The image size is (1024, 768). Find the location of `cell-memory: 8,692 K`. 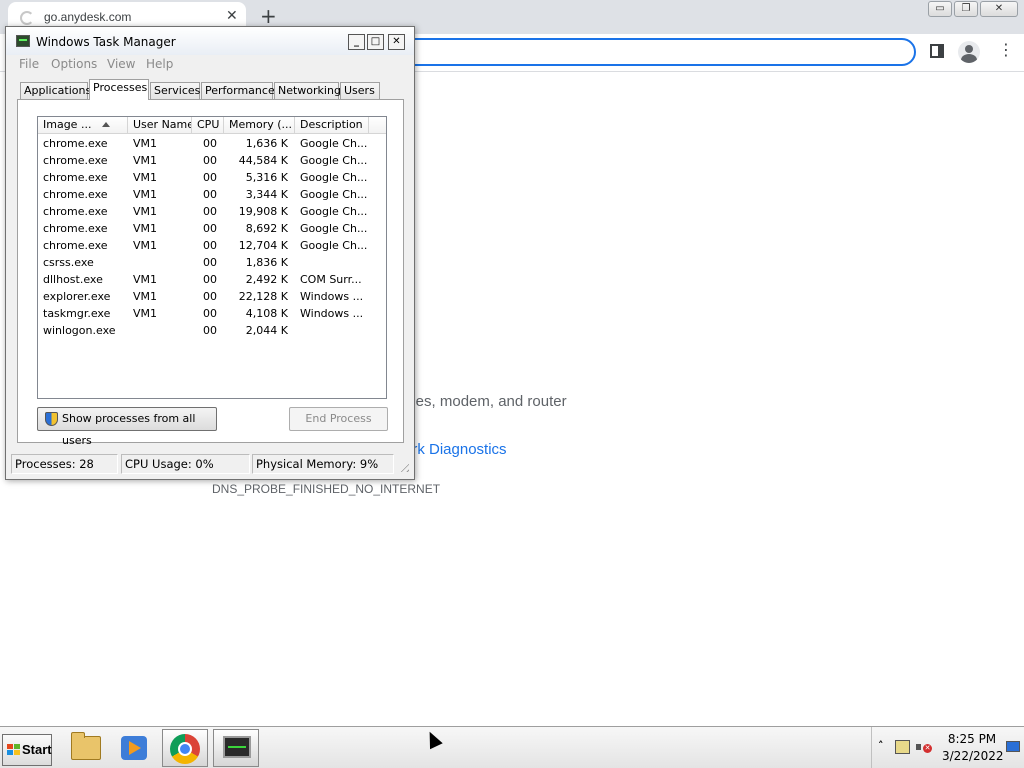

cell-memory: 8,692 K is located at coordinates (266, 228).